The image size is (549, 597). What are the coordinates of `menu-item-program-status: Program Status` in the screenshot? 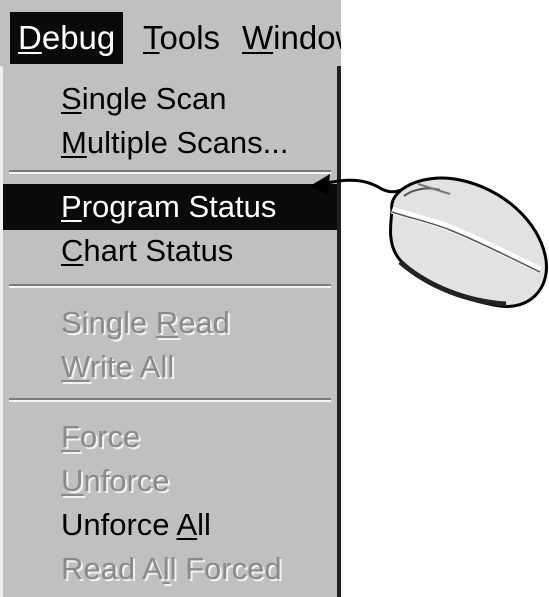 It's located at (170, 207).